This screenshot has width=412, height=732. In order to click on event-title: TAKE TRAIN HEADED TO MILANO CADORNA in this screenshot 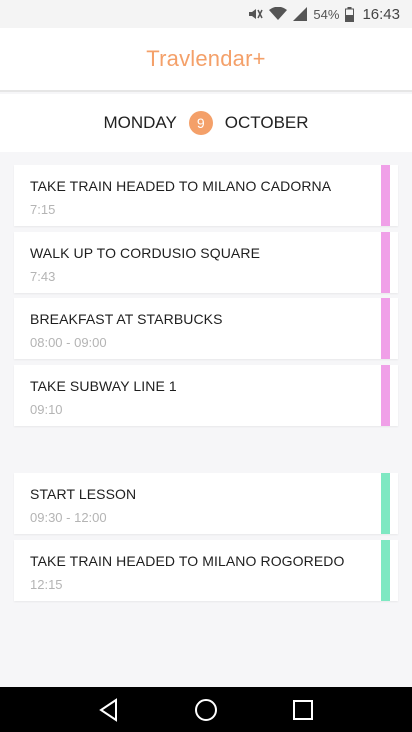, I will do `click(181, 186)`.